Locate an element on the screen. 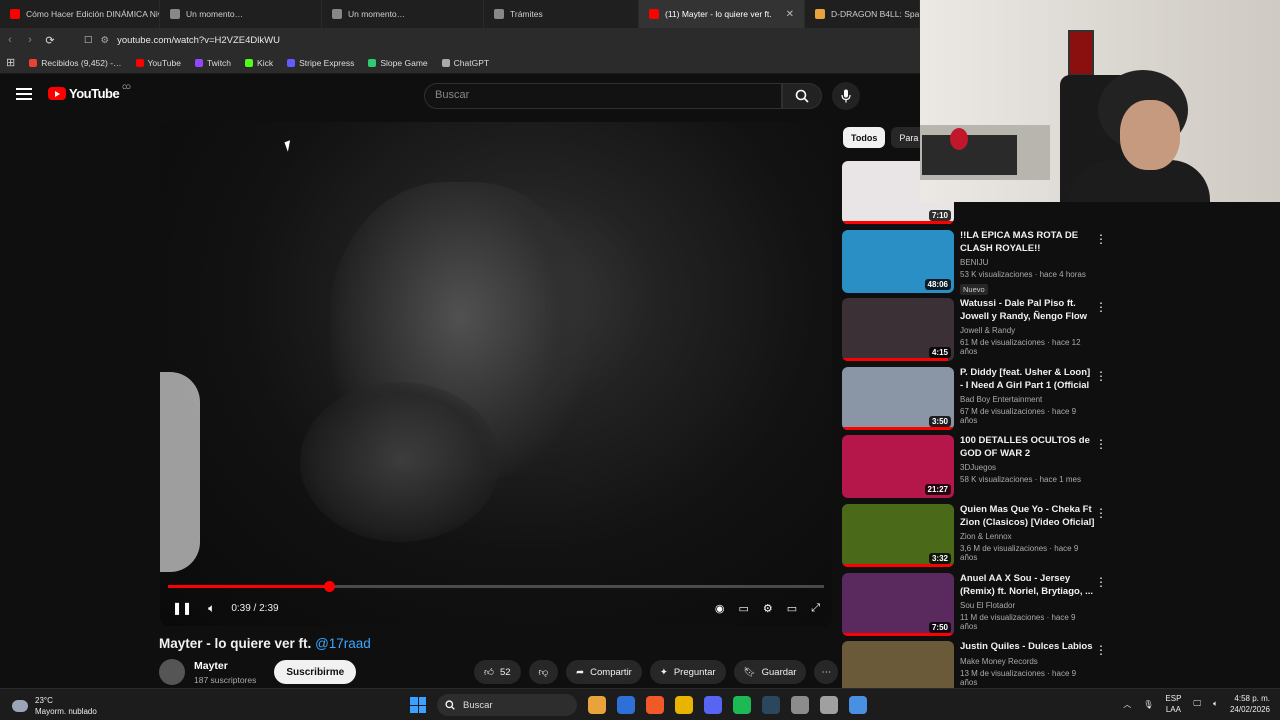 This screenshot has width=1280, height=720. search-input: Buscar is located at coordinates (603, 96).